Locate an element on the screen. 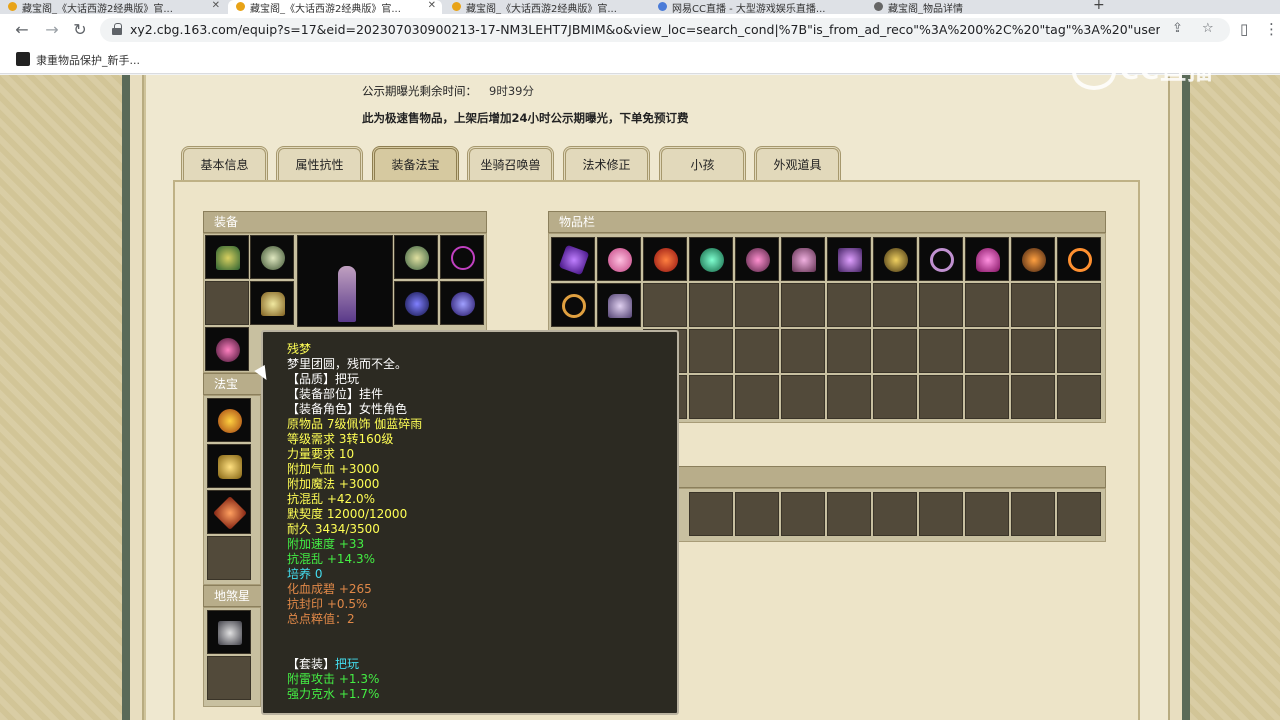 Image resolution: width=1280 pixels, height=720 pixels. boots-icon is located at coordinates (620, 306).